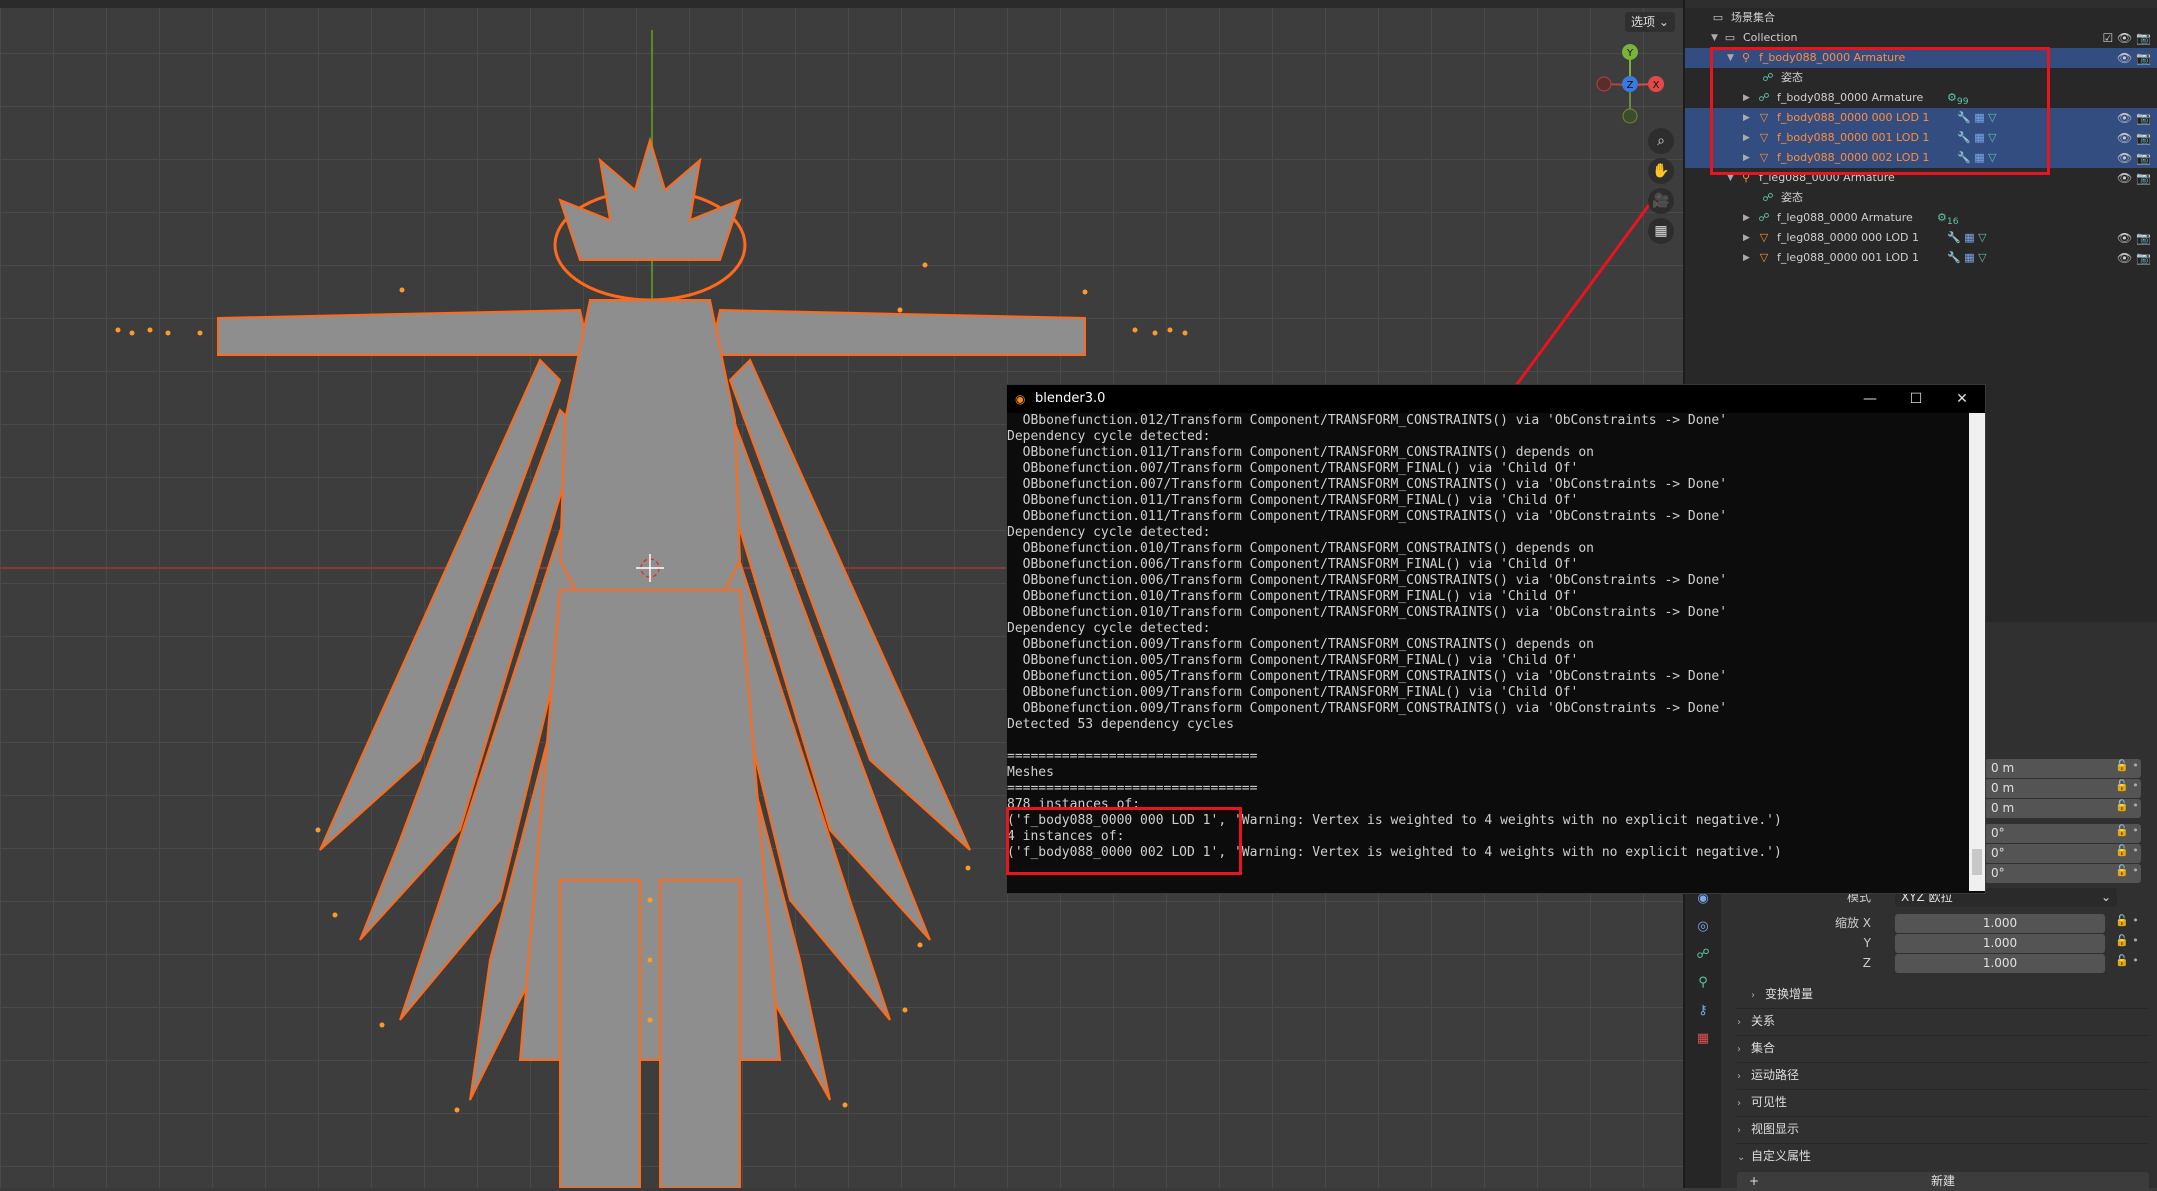 The height and width of the screenshot is (1191, 2157). I want to click on armature-tab-icon: ☍, so click(1703, 955).